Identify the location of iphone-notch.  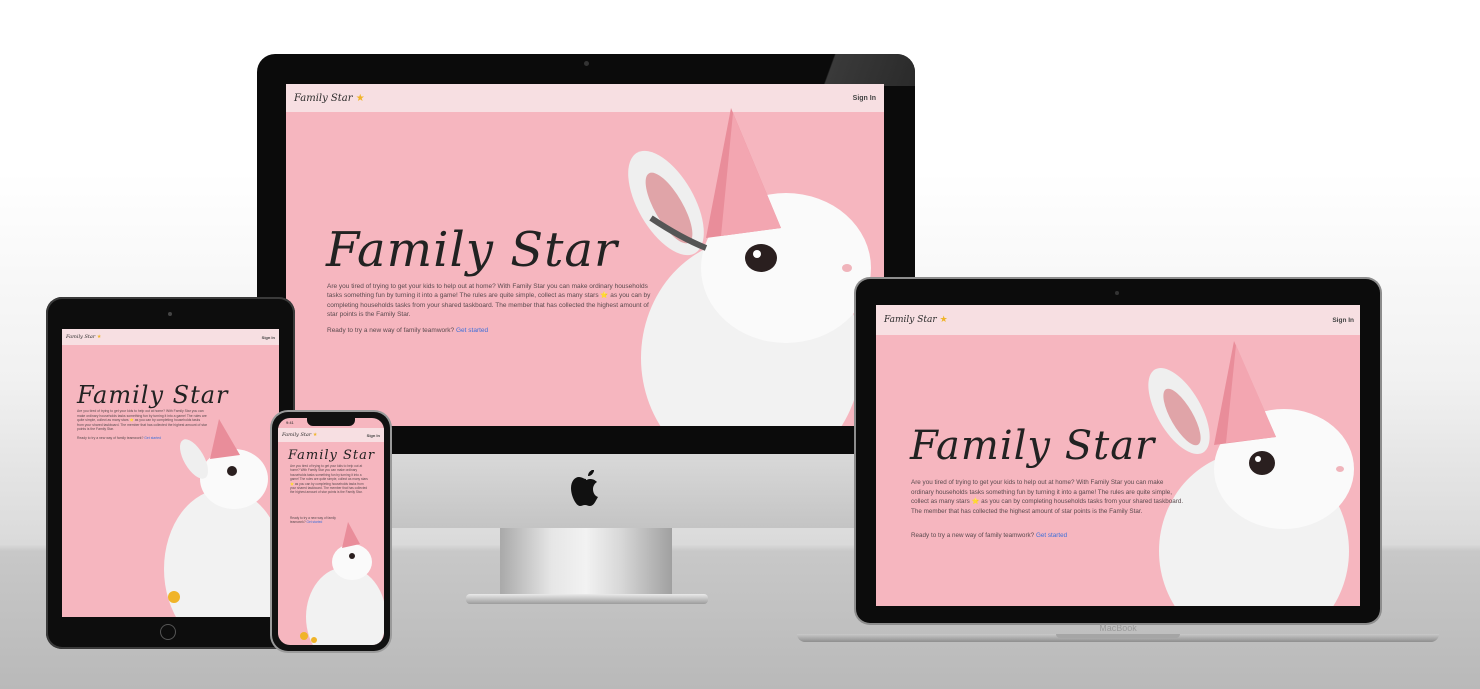
(331, 422).